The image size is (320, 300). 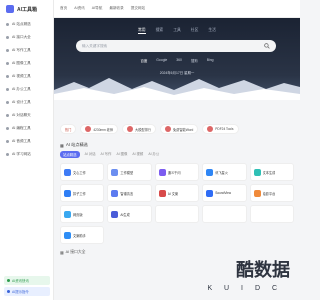 I want to click on sidebar-pill-news: AI资讯快讯, so click(x=27, y=280).